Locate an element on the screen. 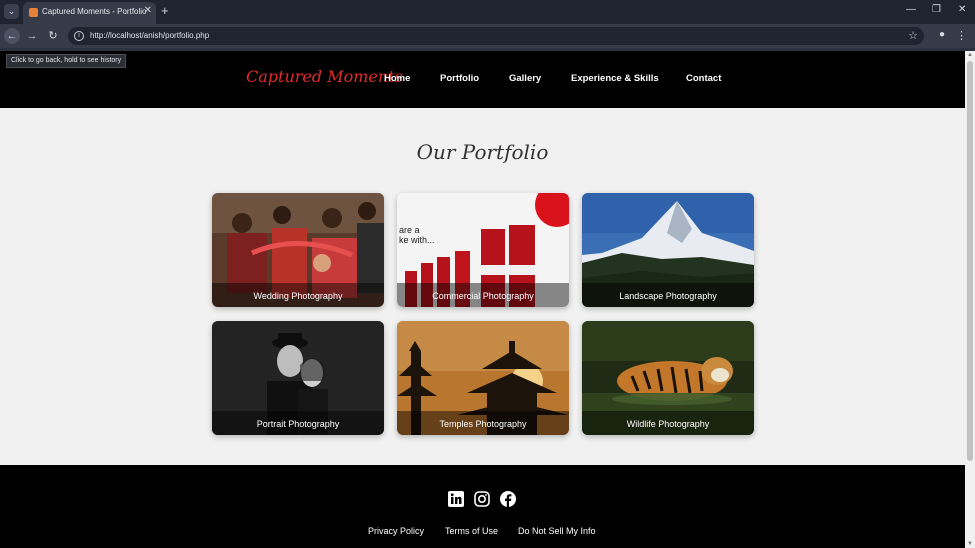 The image size is (975, 548). card-caption: Portrait Photography is located at coordinates (298, 423).